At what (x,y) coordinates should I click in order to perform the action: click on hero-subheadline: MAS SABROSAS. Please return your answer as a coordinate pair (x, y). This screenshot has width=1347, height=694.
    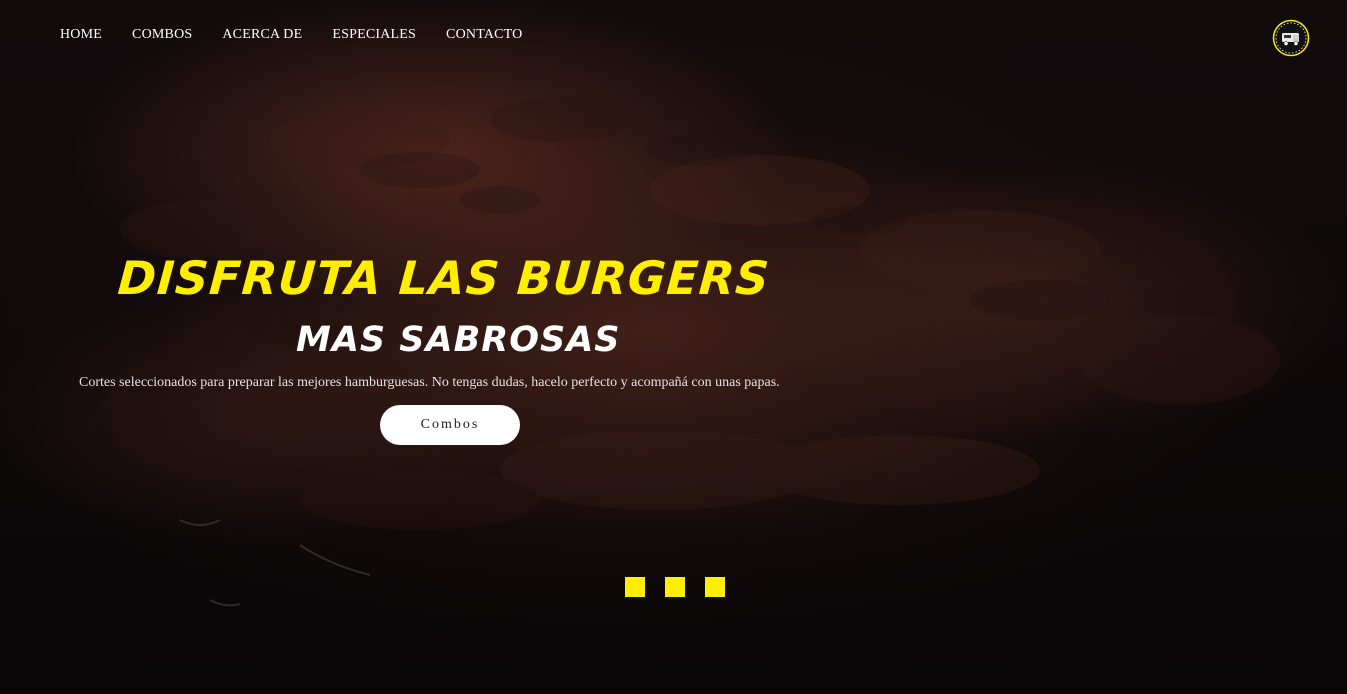
    Looking at the image, I should click on (458, 340).